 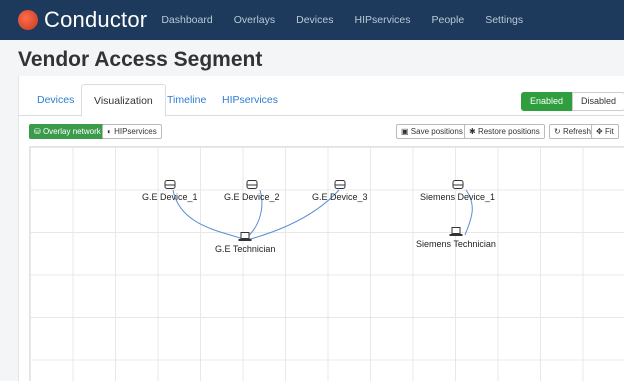 I want to click on nav-hipservices: HIPservices, so click(x=382, y=20).